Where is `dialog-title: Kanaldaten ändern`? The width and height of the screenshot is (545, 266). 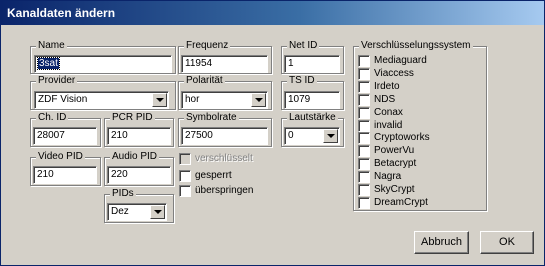 dialog-title: Kanaldaten ändern is located at coordinates (61, 13).